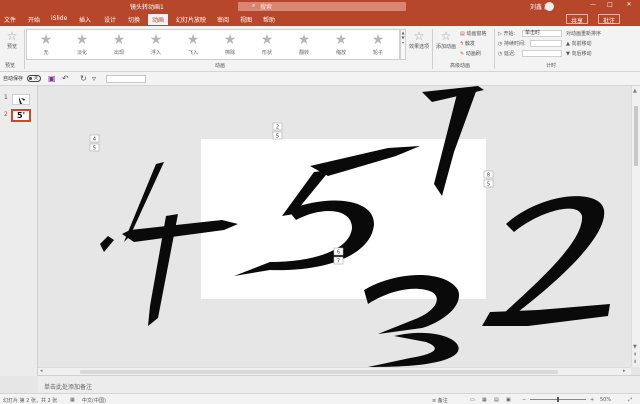 The height and width of the screenshot is (404, 640). What do you see at coordinates (558, 399) in the screenshot?
I see `zoom-slider-handle` at bounding box center [558, 399].